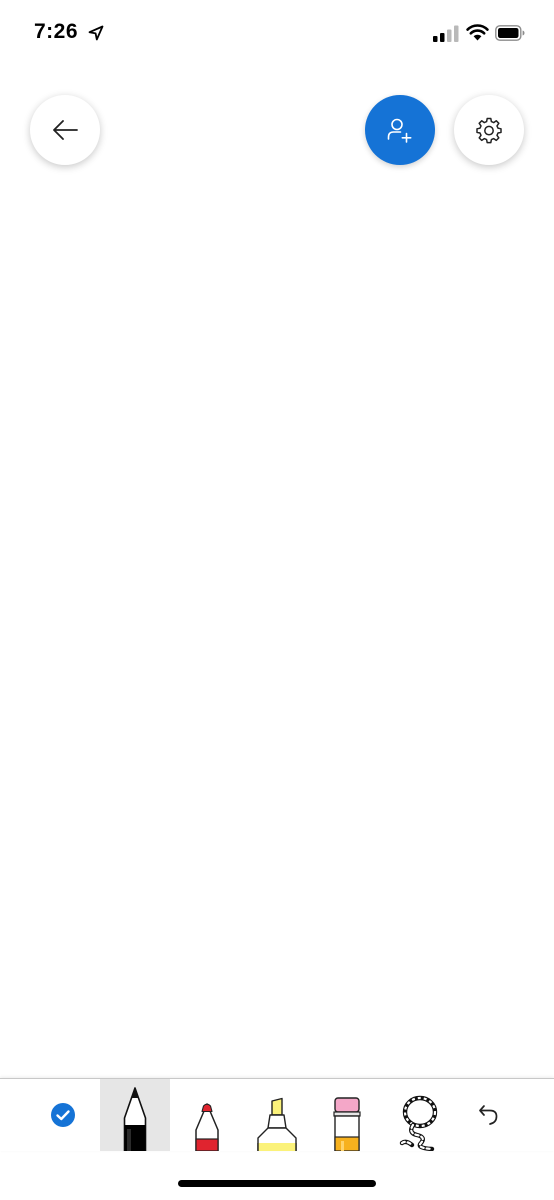 This screenshot has height=1200, width=554. I want to click on lasso-tool, so click(419, 1115).